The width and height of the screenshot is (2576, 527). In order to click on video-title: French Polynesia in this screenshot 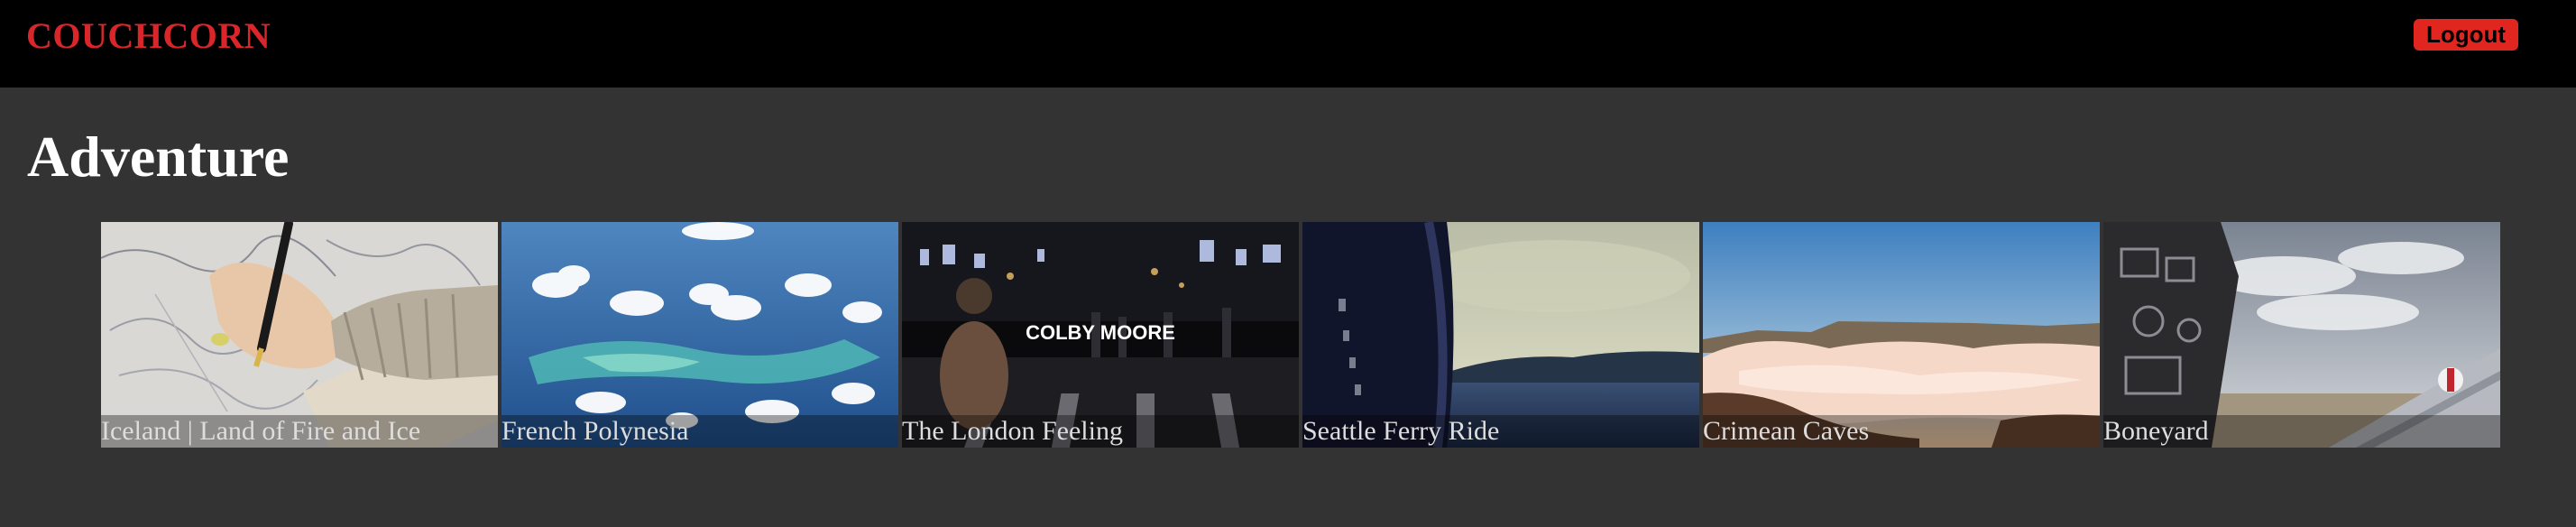, I will do `click(595, 431)`.